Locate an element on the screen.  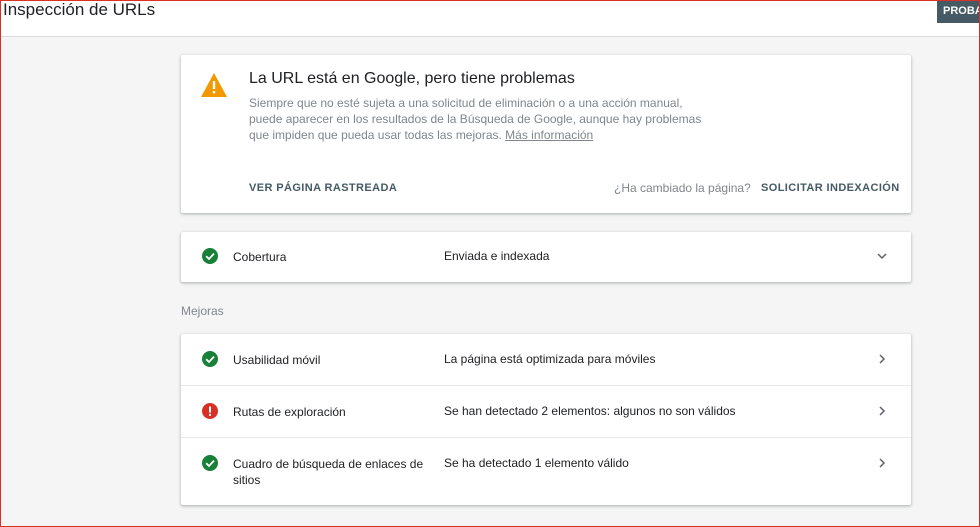
test-live-url-button: PROBAR is located at coordinates (958, 12).